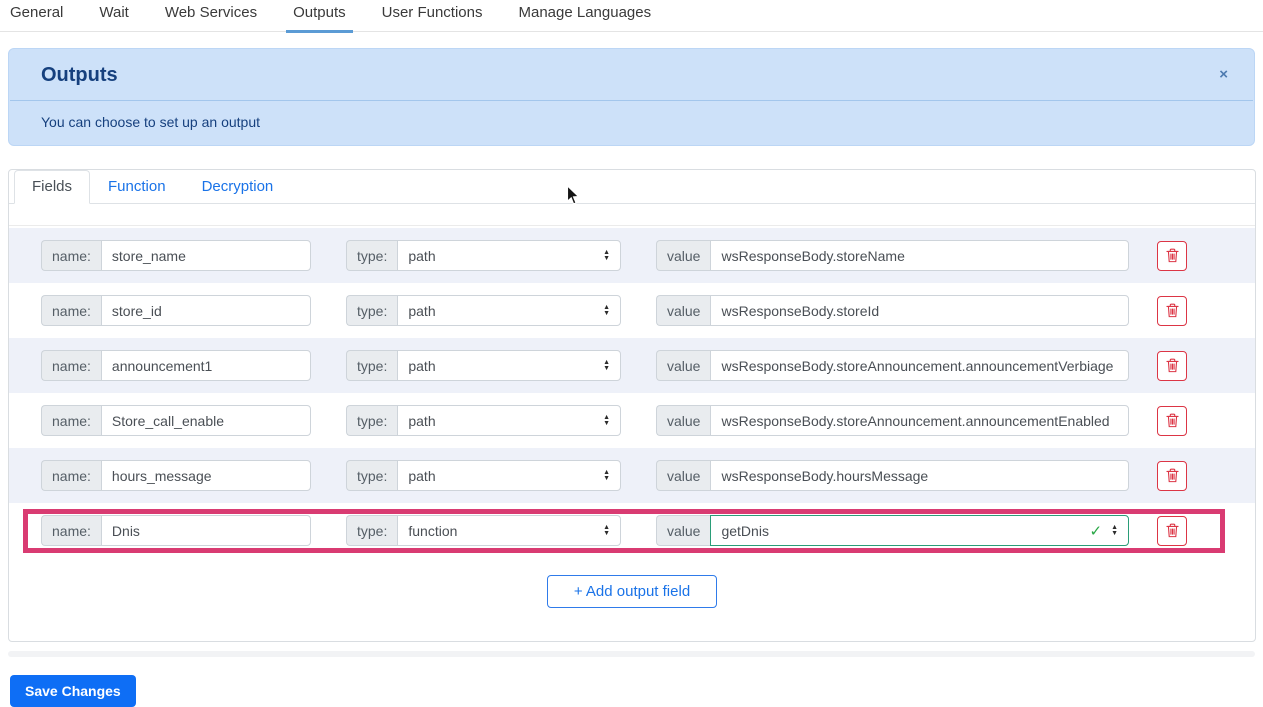 This screenshot has width=1263, height=707. I want to click on panel-tab: Fields, so click(52, 187).